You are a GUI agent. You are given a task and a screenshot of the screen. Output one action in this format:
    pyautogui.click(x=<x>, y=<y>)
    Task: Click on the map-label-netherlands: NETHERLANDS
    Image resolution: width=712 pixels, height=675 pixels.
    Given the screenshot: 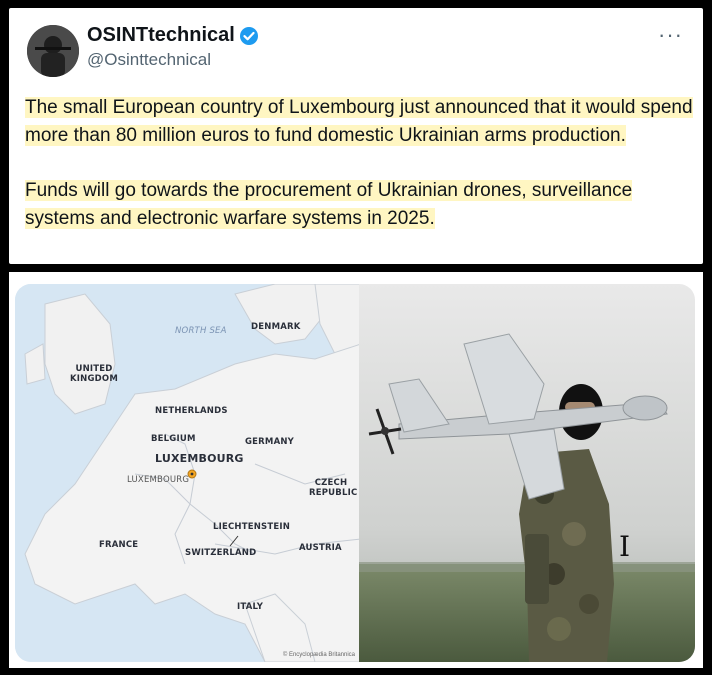 What is the action you would take?
    pyautogui.click(x=191, y=411)
    